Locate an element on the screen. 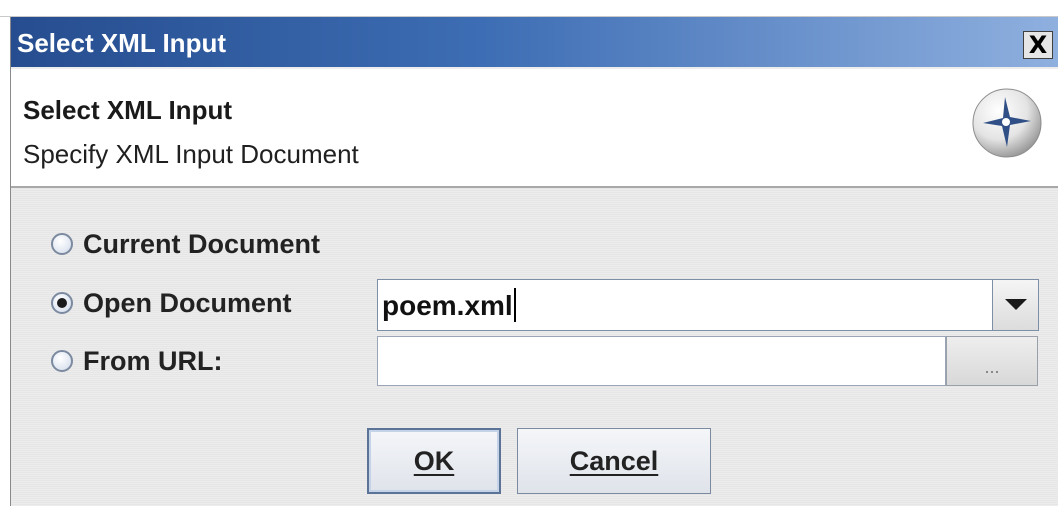  window-title: Select XML Input is located at coordinates (121, 43).